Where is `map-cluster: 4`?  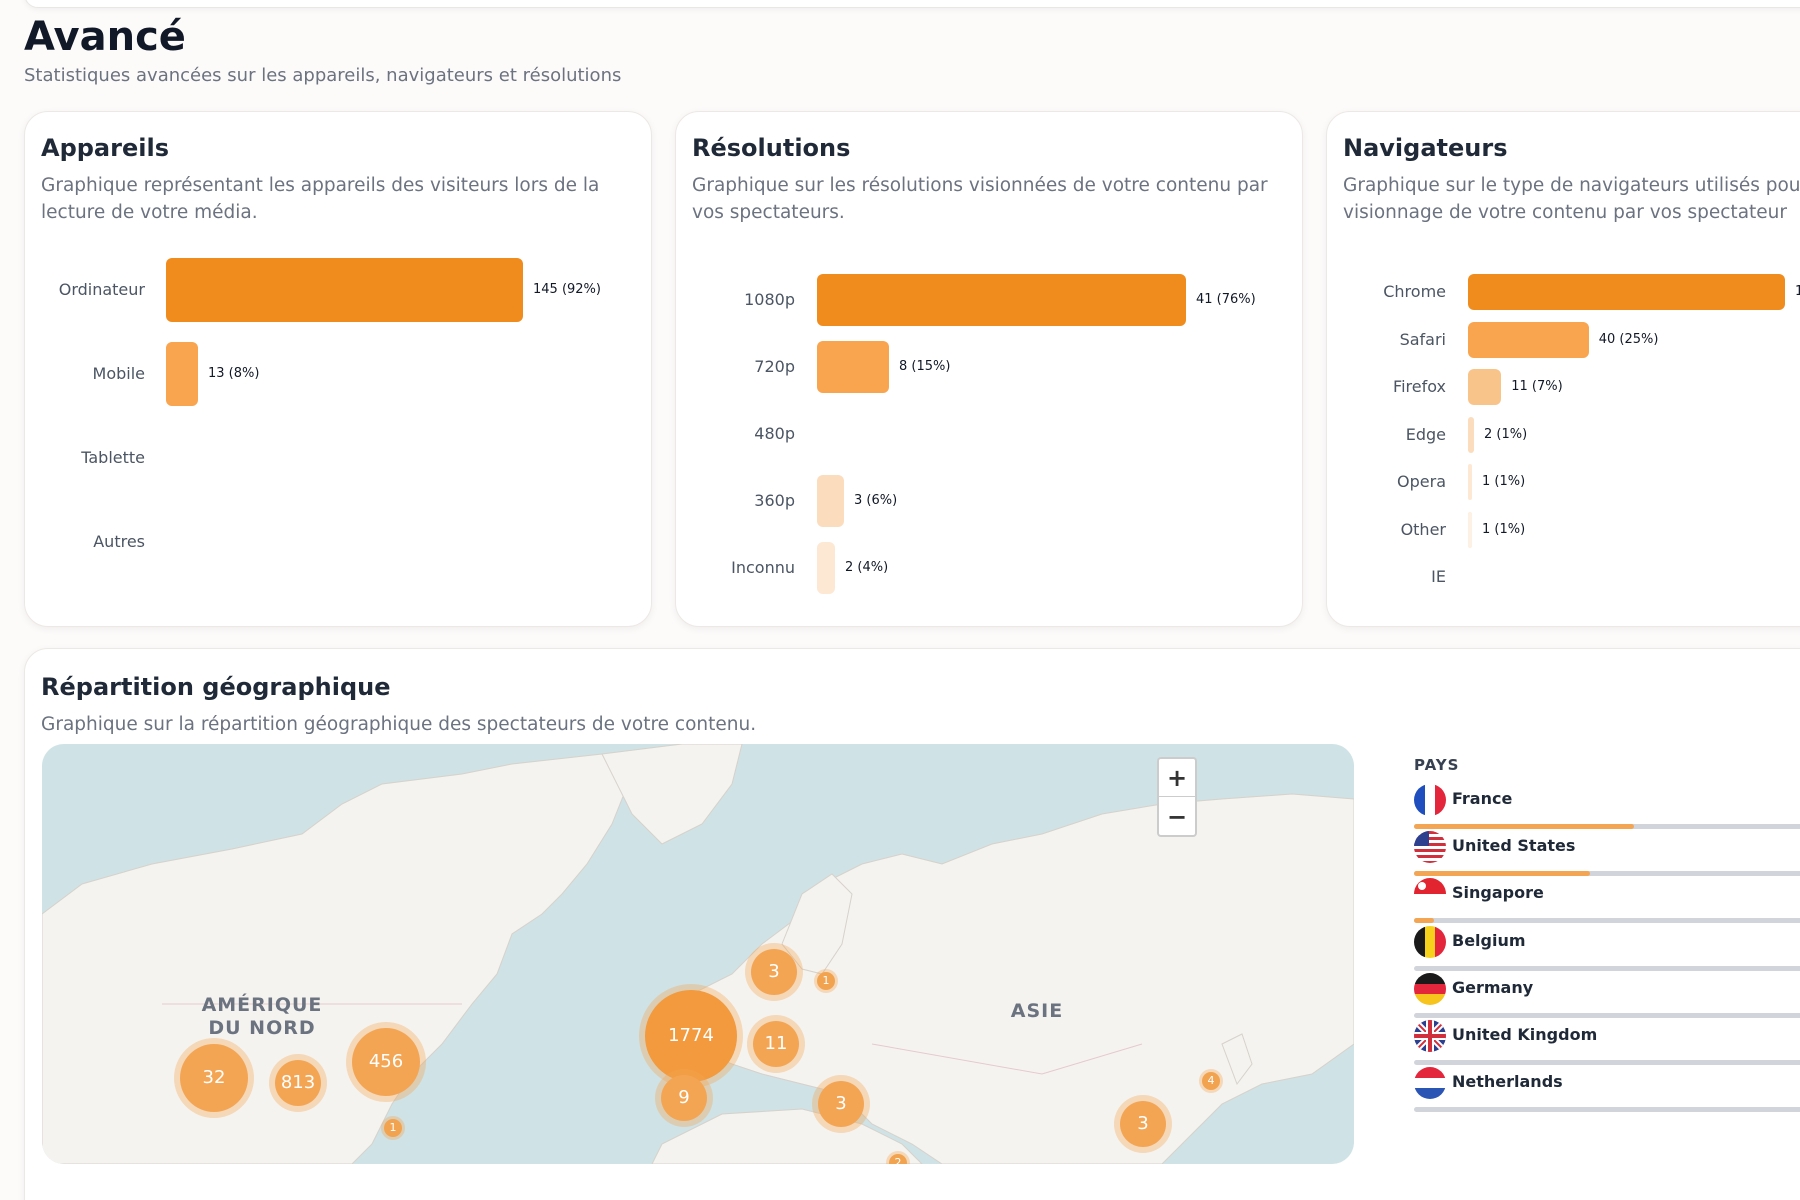
map-cluster: 4 is located at coordinates (1211, 1081).